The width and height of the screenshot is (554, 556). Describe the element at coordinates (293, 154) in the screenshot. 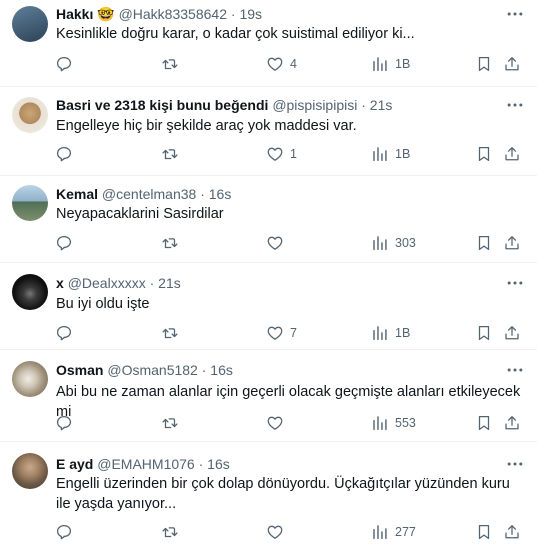

I see `like-count: 1` at that location.